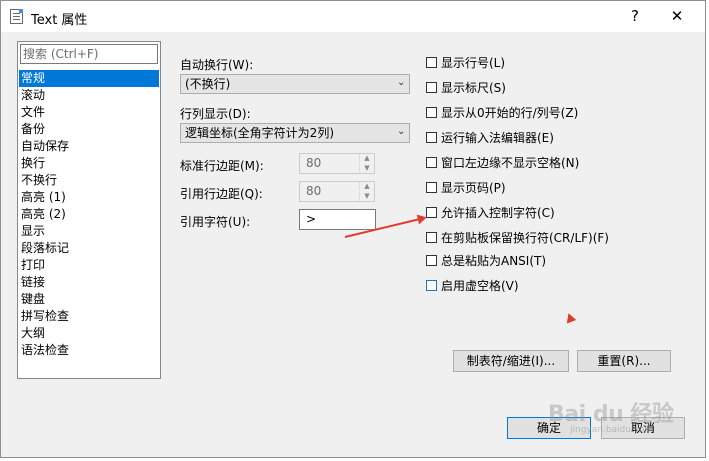 The height and width of the screenshot is (461, 709). Describe the element at coordinates (89, 316) in the screenshot. I see `category-item-spellcheck: 拼写检查` at that location.